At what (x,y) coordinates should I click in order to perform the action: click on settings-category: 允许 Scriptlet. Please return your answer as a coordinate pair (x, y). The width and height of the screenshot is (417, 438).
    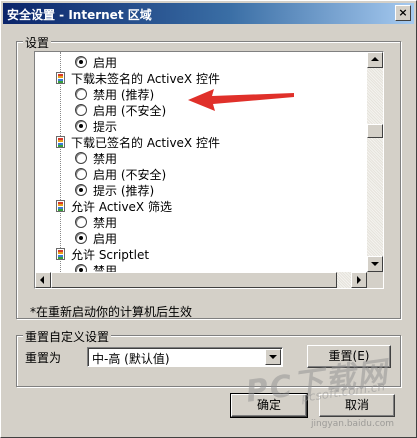
    Looking at the image, I should click on (102, 254).